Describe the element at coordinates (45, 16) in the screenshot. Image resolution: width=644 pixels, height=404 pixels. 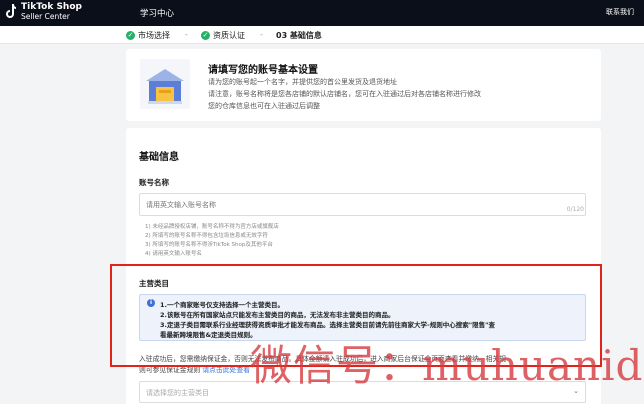
I see `logo-subtitle: Seller Center` at that location.